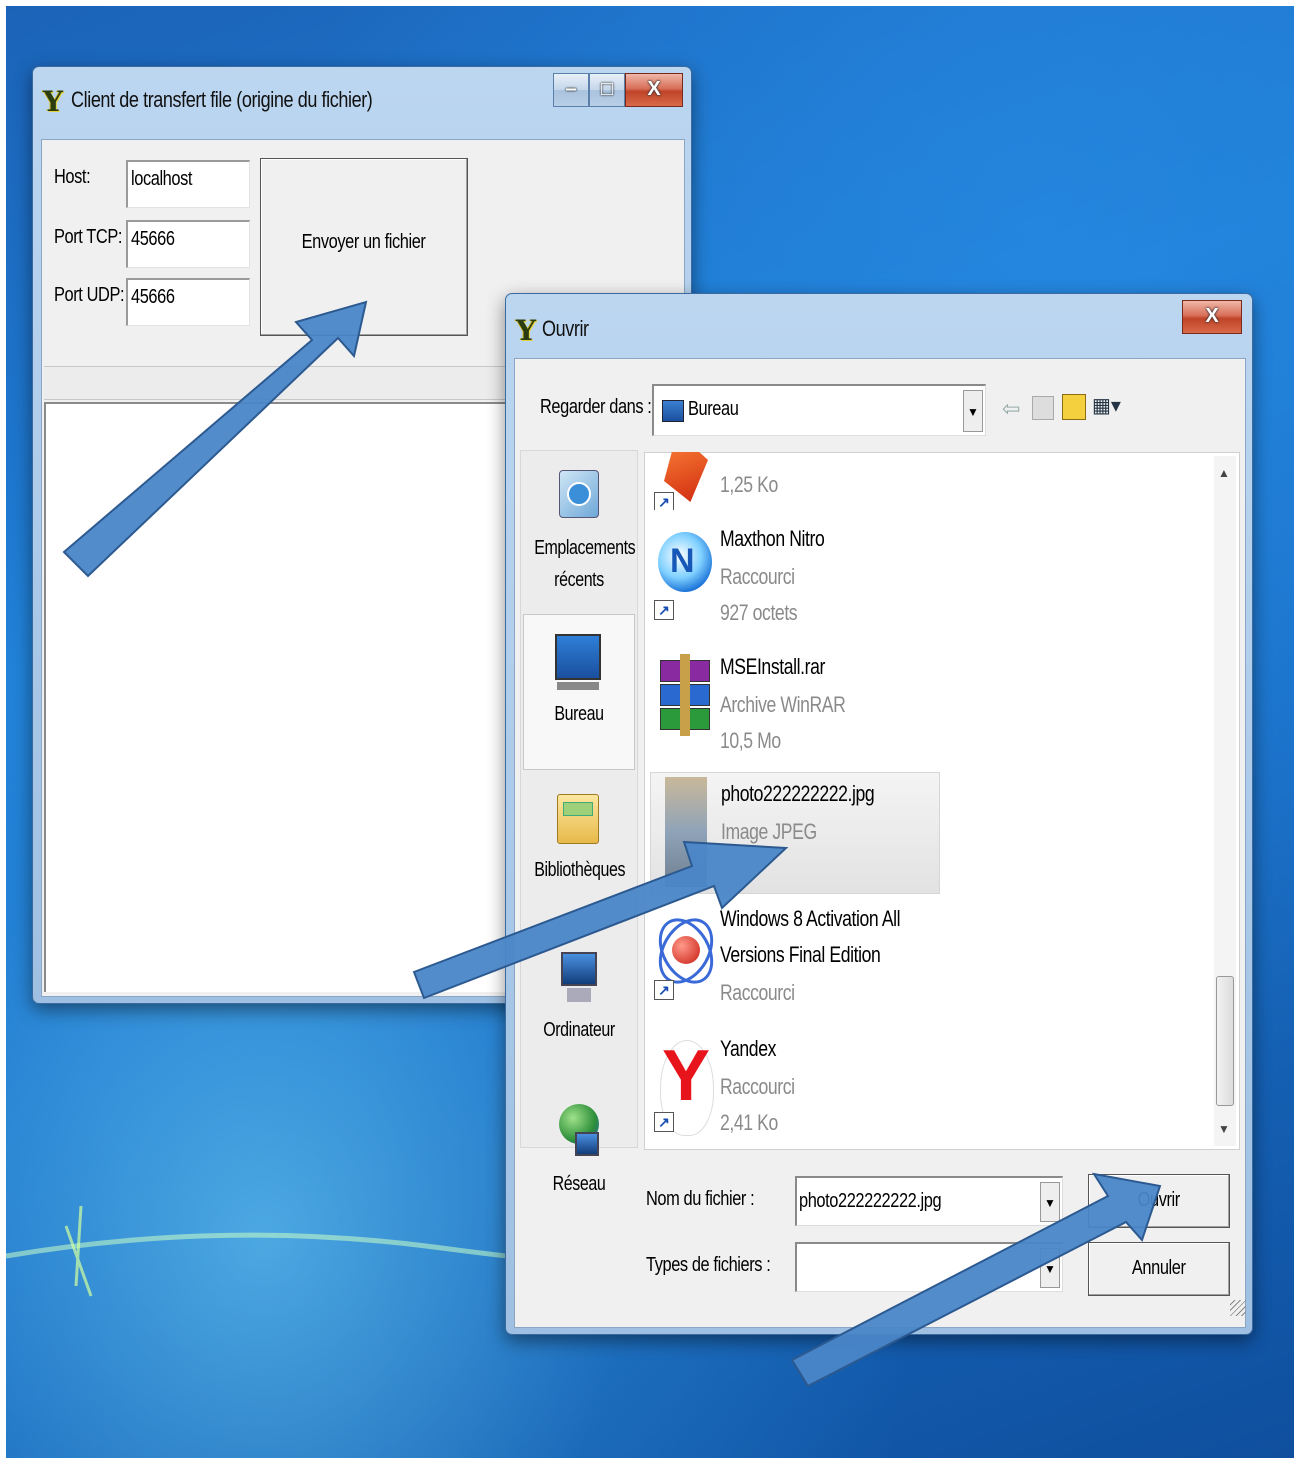 This screenshot has height=1463, width=1300. What do you see at coordinates (579, 496) in the screenshot?
I see `recent-places-icon` at bounding box center [579, 496].